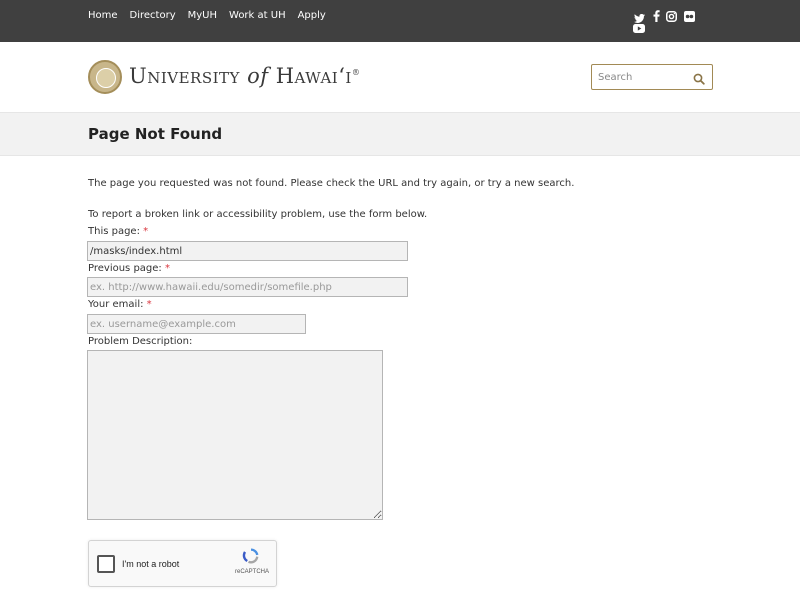  What do you see at coordinates (106, 564) in the screenshot?
I see `recaptcha-checkbox` at bounding box center [106, 564].